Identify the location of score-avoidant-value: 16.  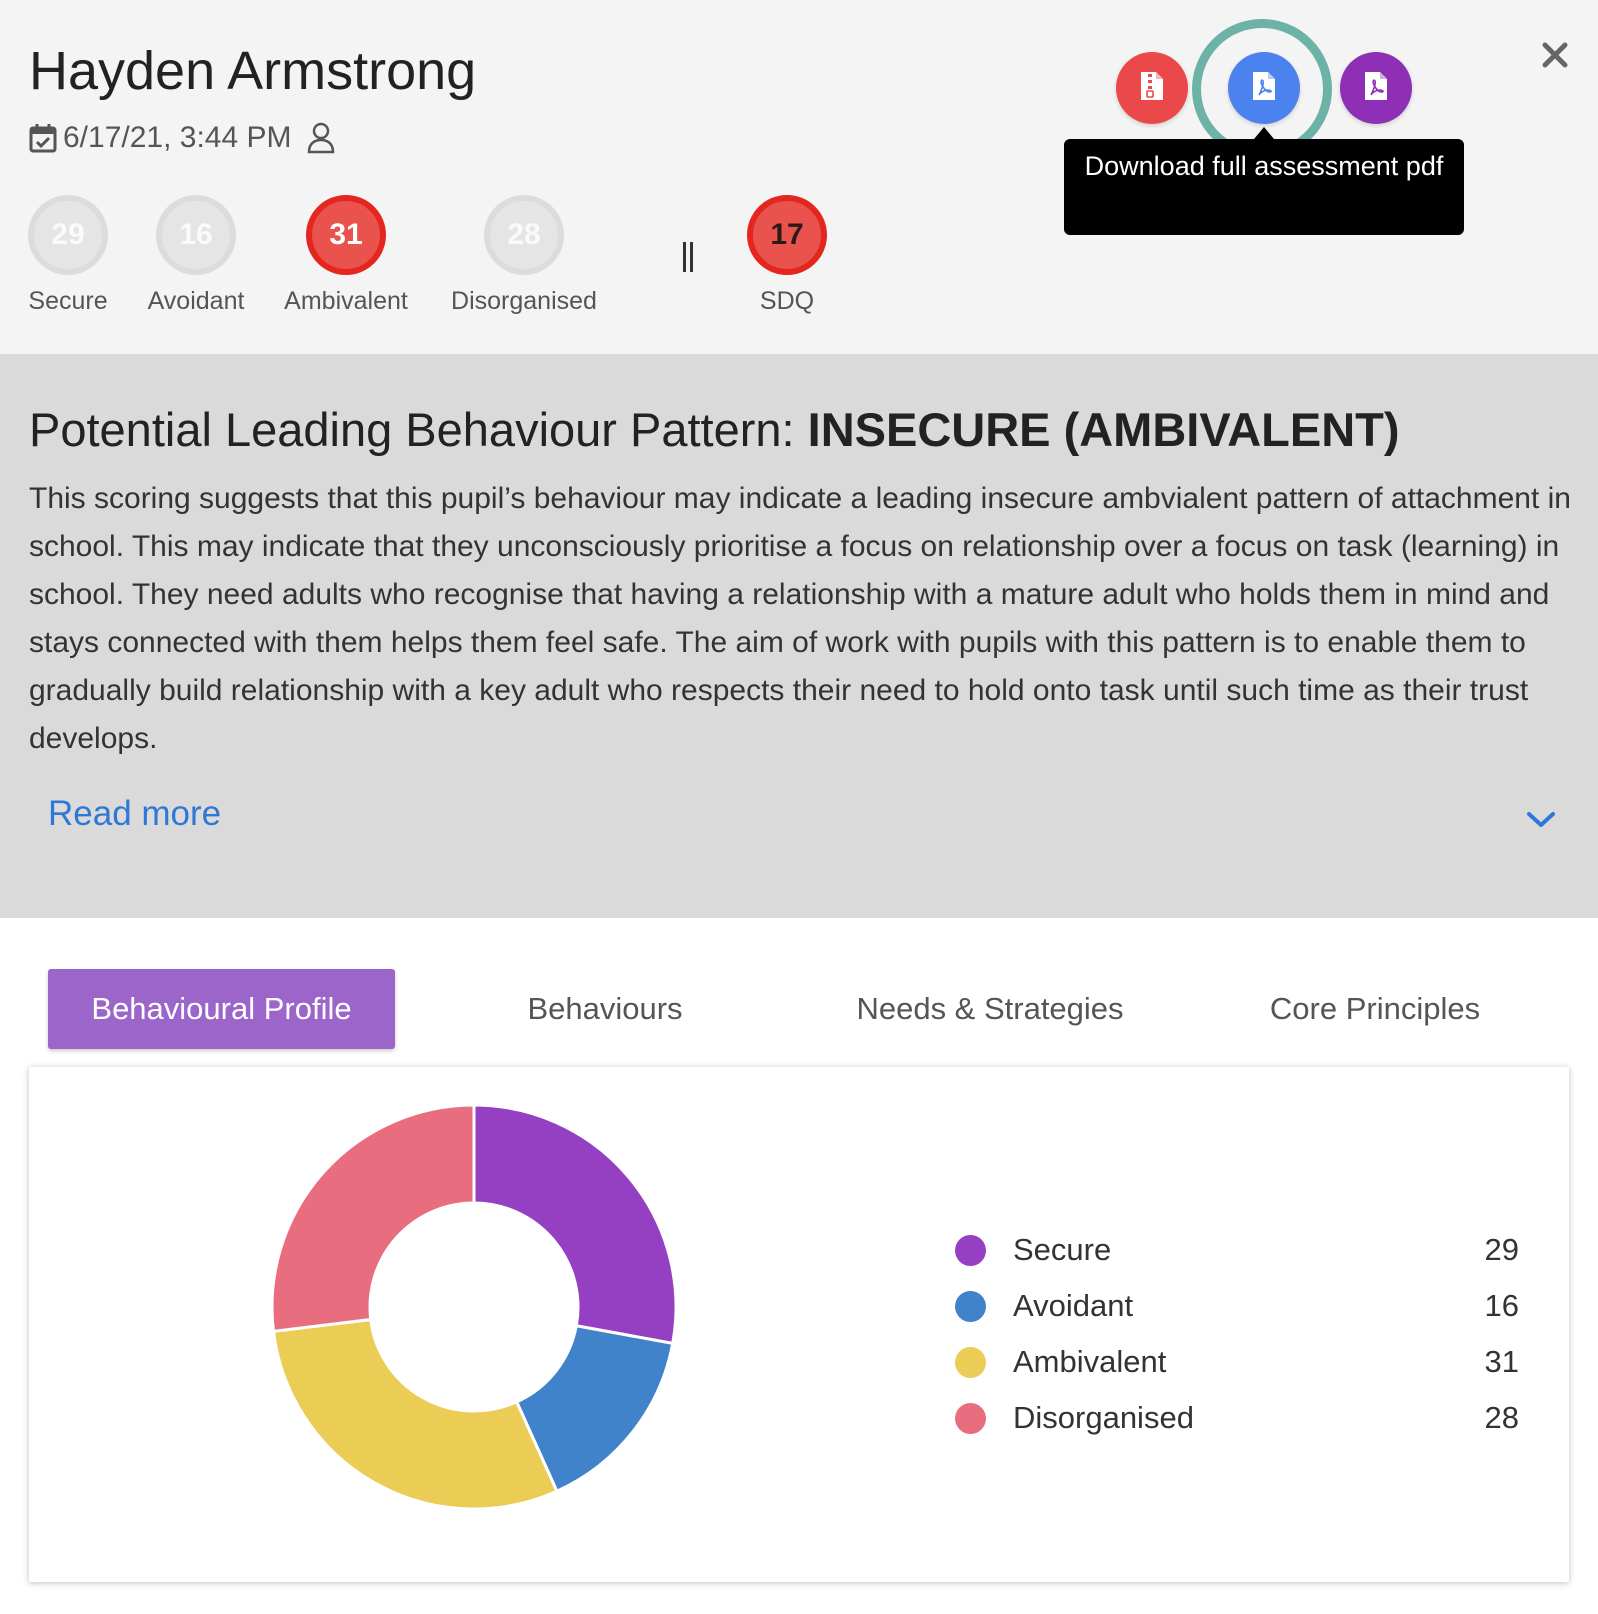
(196, 235).